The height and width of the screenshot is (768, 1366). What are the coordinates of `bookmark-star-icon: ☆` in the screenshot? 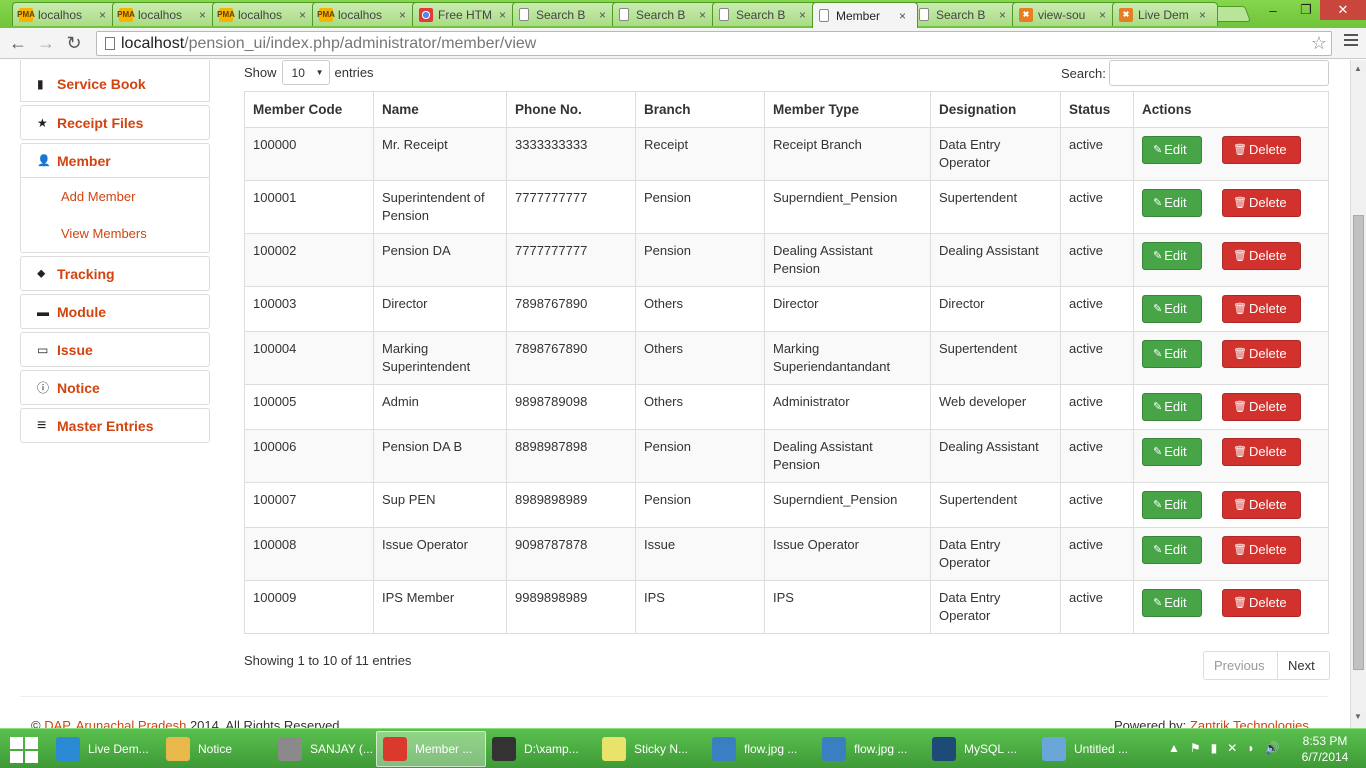 It's located at (1319, 43).